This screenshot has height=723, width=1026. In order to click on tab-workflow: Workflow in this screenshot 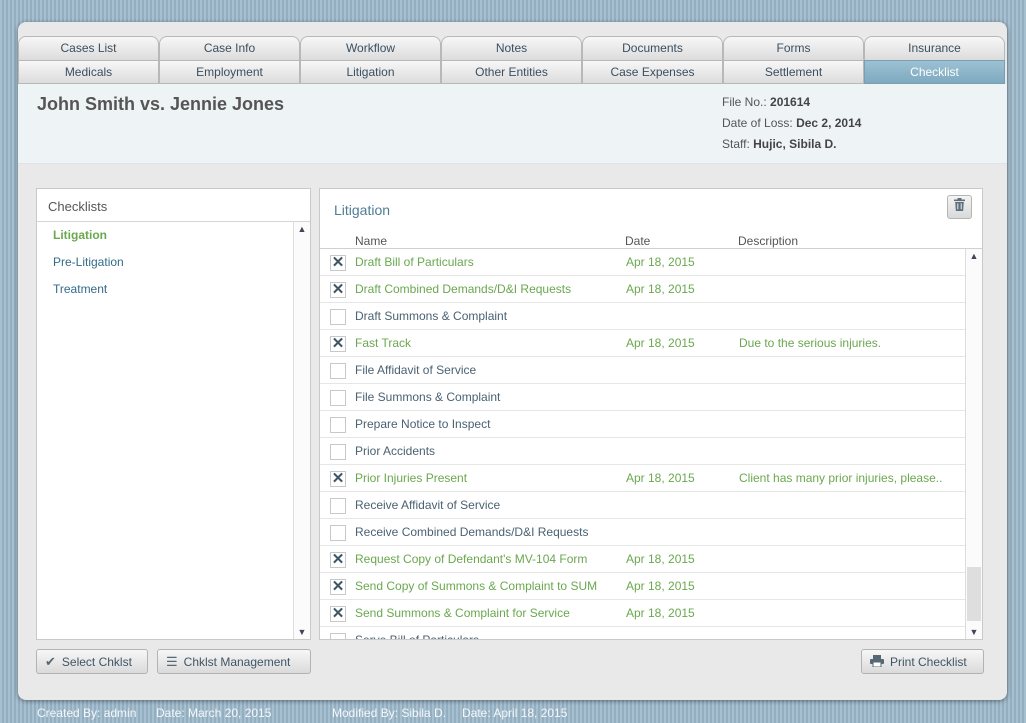, I will do `click(370, 48)`.